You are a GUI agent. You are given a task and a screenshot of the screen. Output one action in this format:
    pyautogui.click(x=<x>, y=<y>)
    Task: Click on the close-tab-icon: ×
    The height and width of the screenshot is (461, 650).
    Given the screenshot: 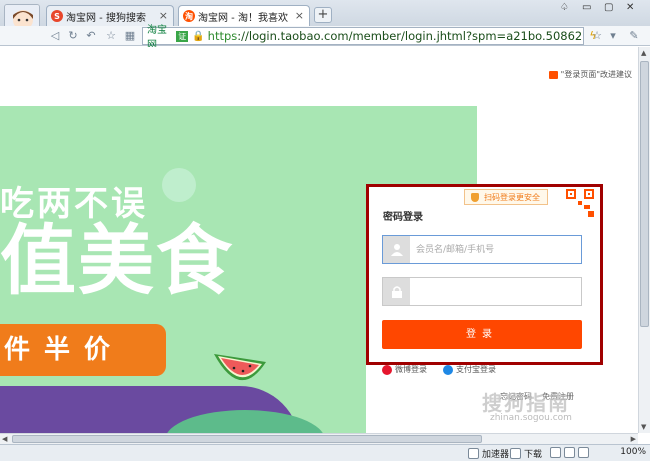 What is the action you would take?
    pyautogui.click(x=299, y=15)
    